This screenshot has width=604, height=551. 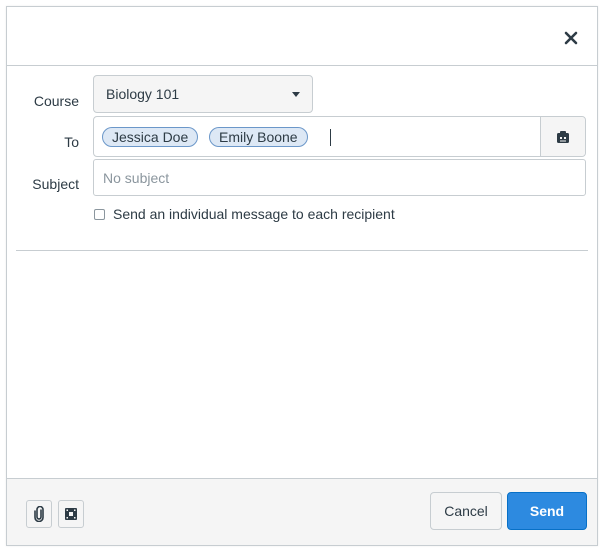 I want to click on dialog-header, so click(x=302, y=36).